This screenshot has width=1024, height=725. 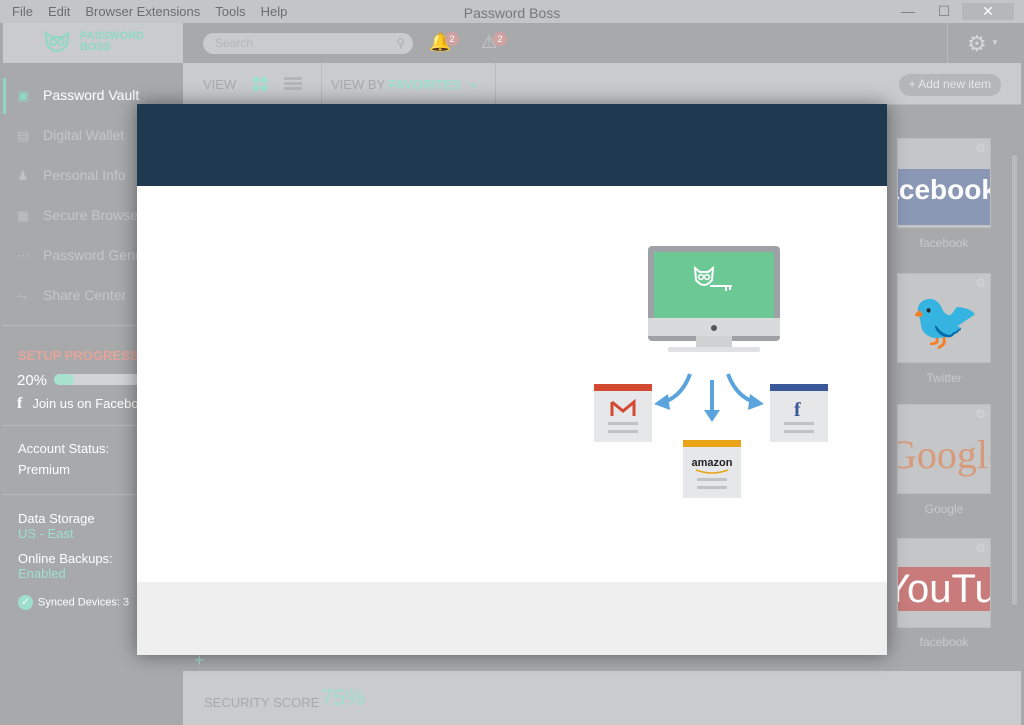 I want to click on synced-devices-label: Synced Devices:, so click(x=79, y=602).